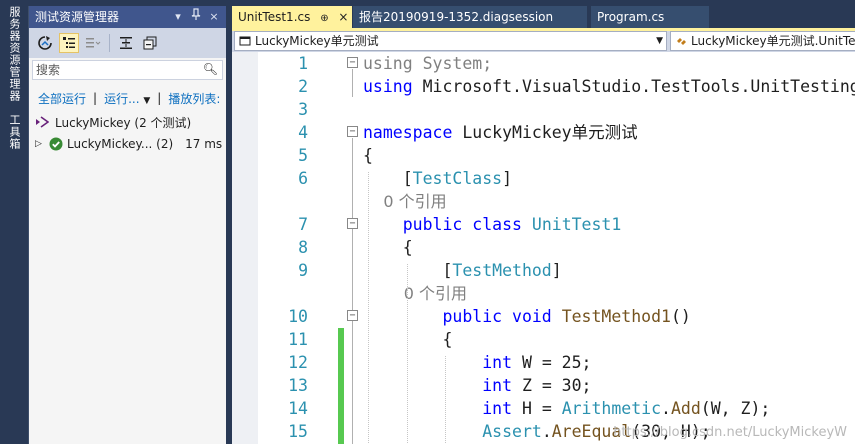 This screenshot has height=444, width=855. I want to click on code-token: {, so click(368, 155).